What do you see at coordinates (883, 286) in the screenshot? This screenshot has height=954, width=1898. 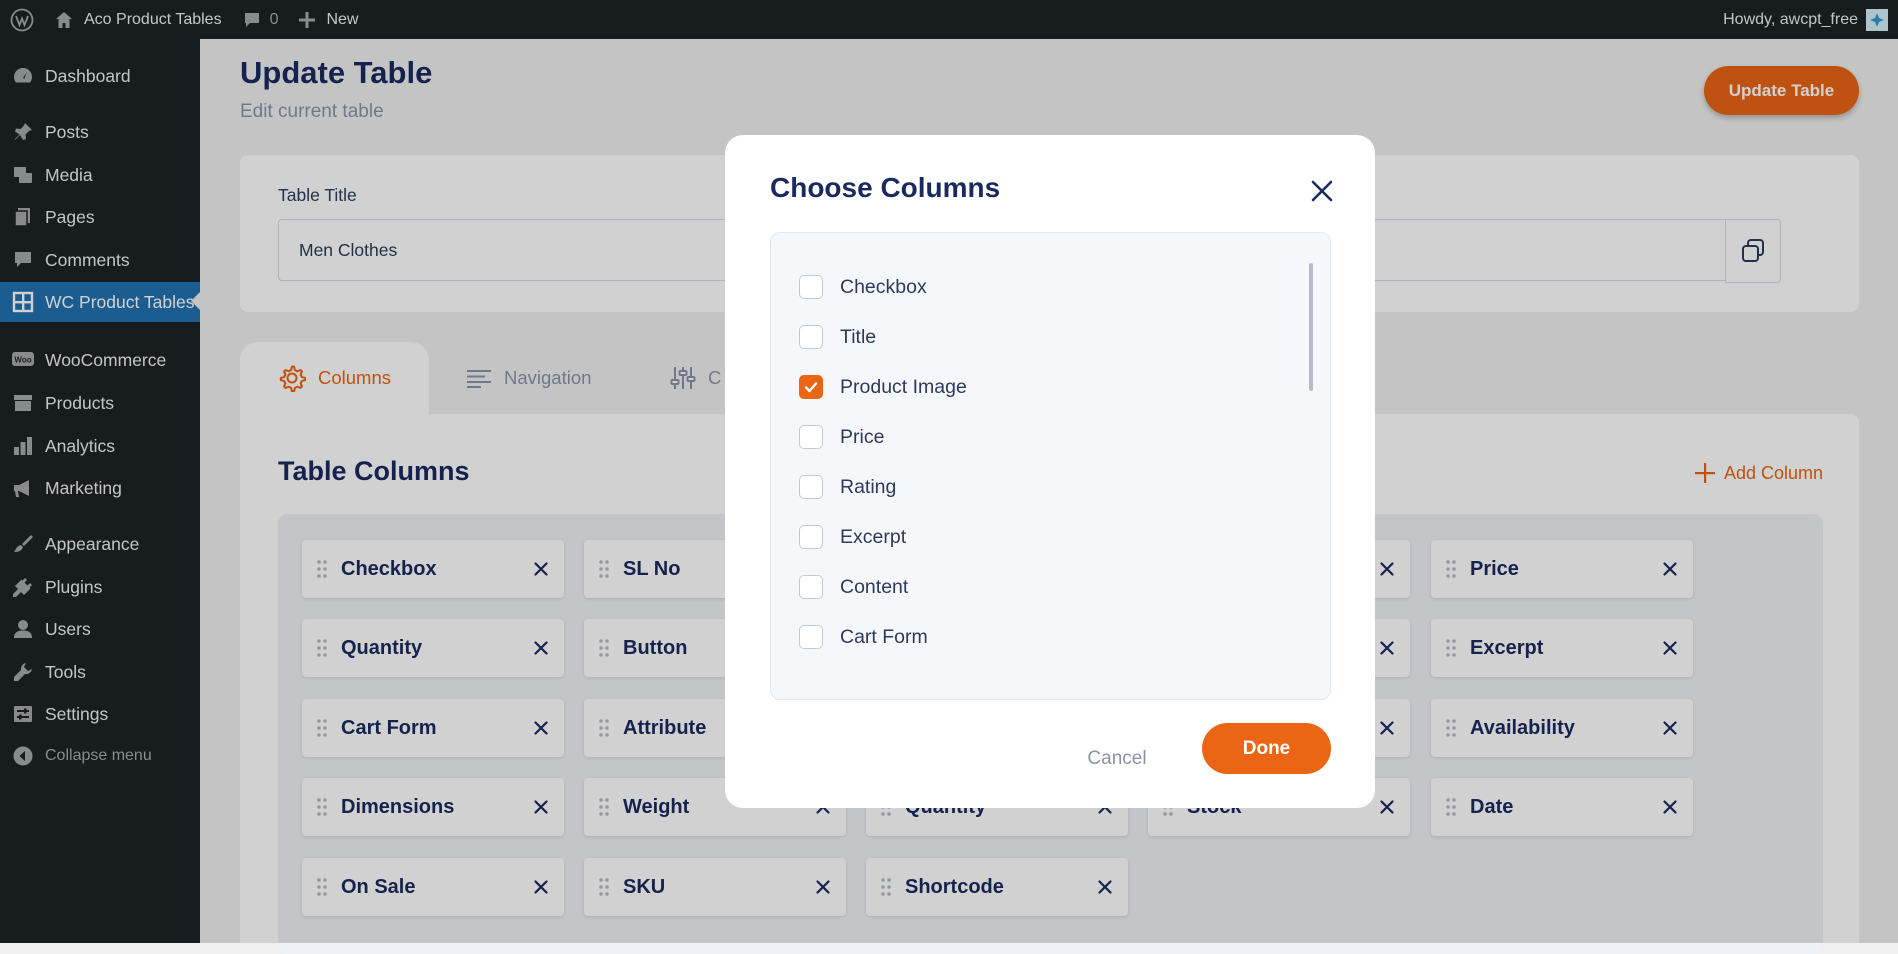 I see `column-option-label: Checkbox` at bounding box center [883, 286].